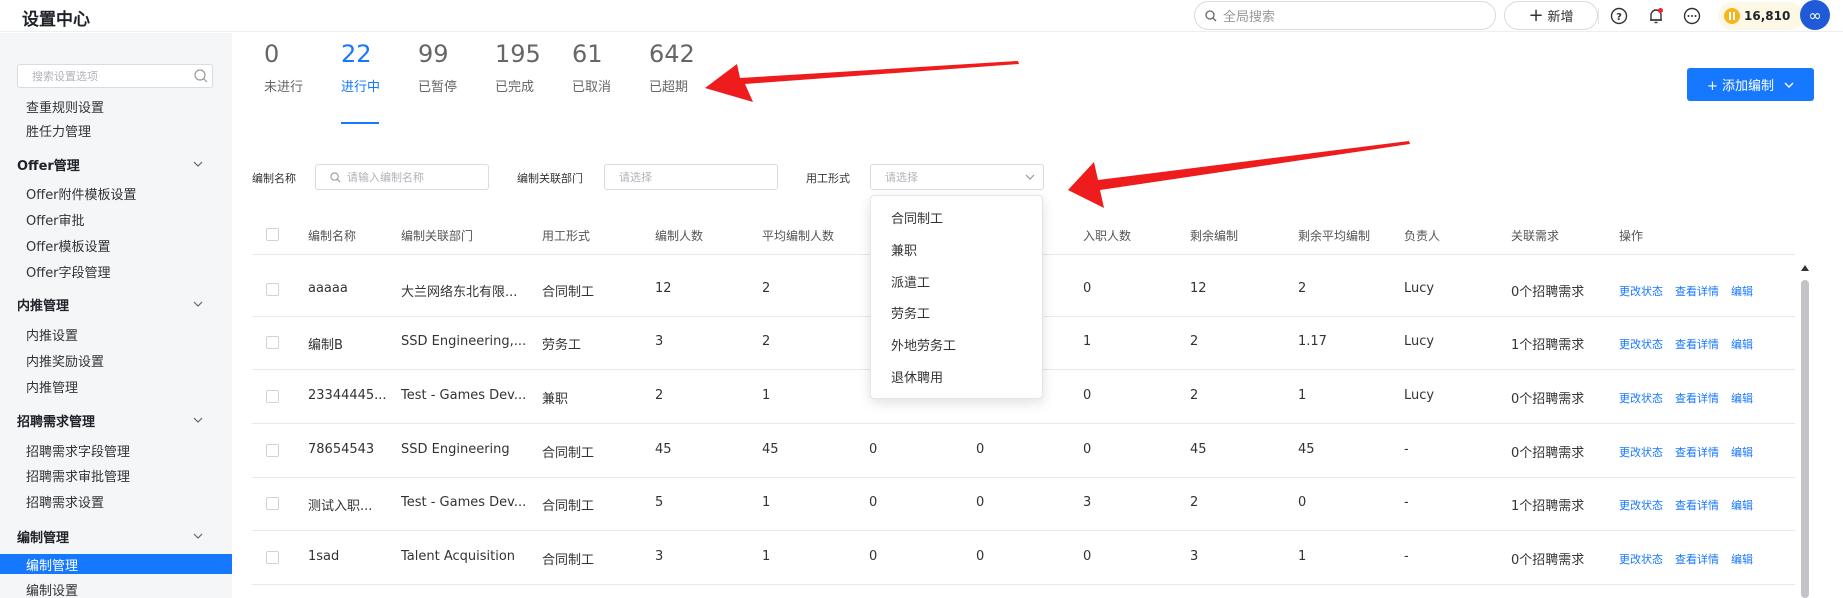 This screenshot has height=598, width=1843. What do you see at coordinates (1551, 15) in the screenshot?
I see `new-button: + 新增` at bounding box center [1551, 15].